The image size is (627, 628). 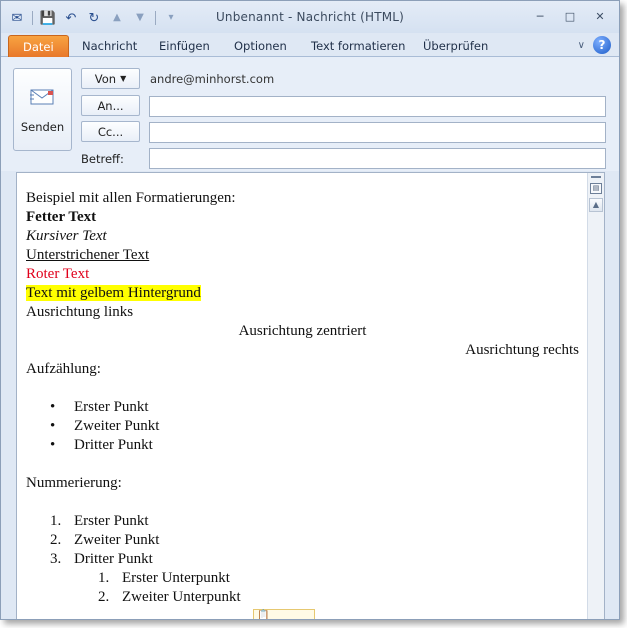 I want to click on send-envelope-icon, so click(x=42, y=97).